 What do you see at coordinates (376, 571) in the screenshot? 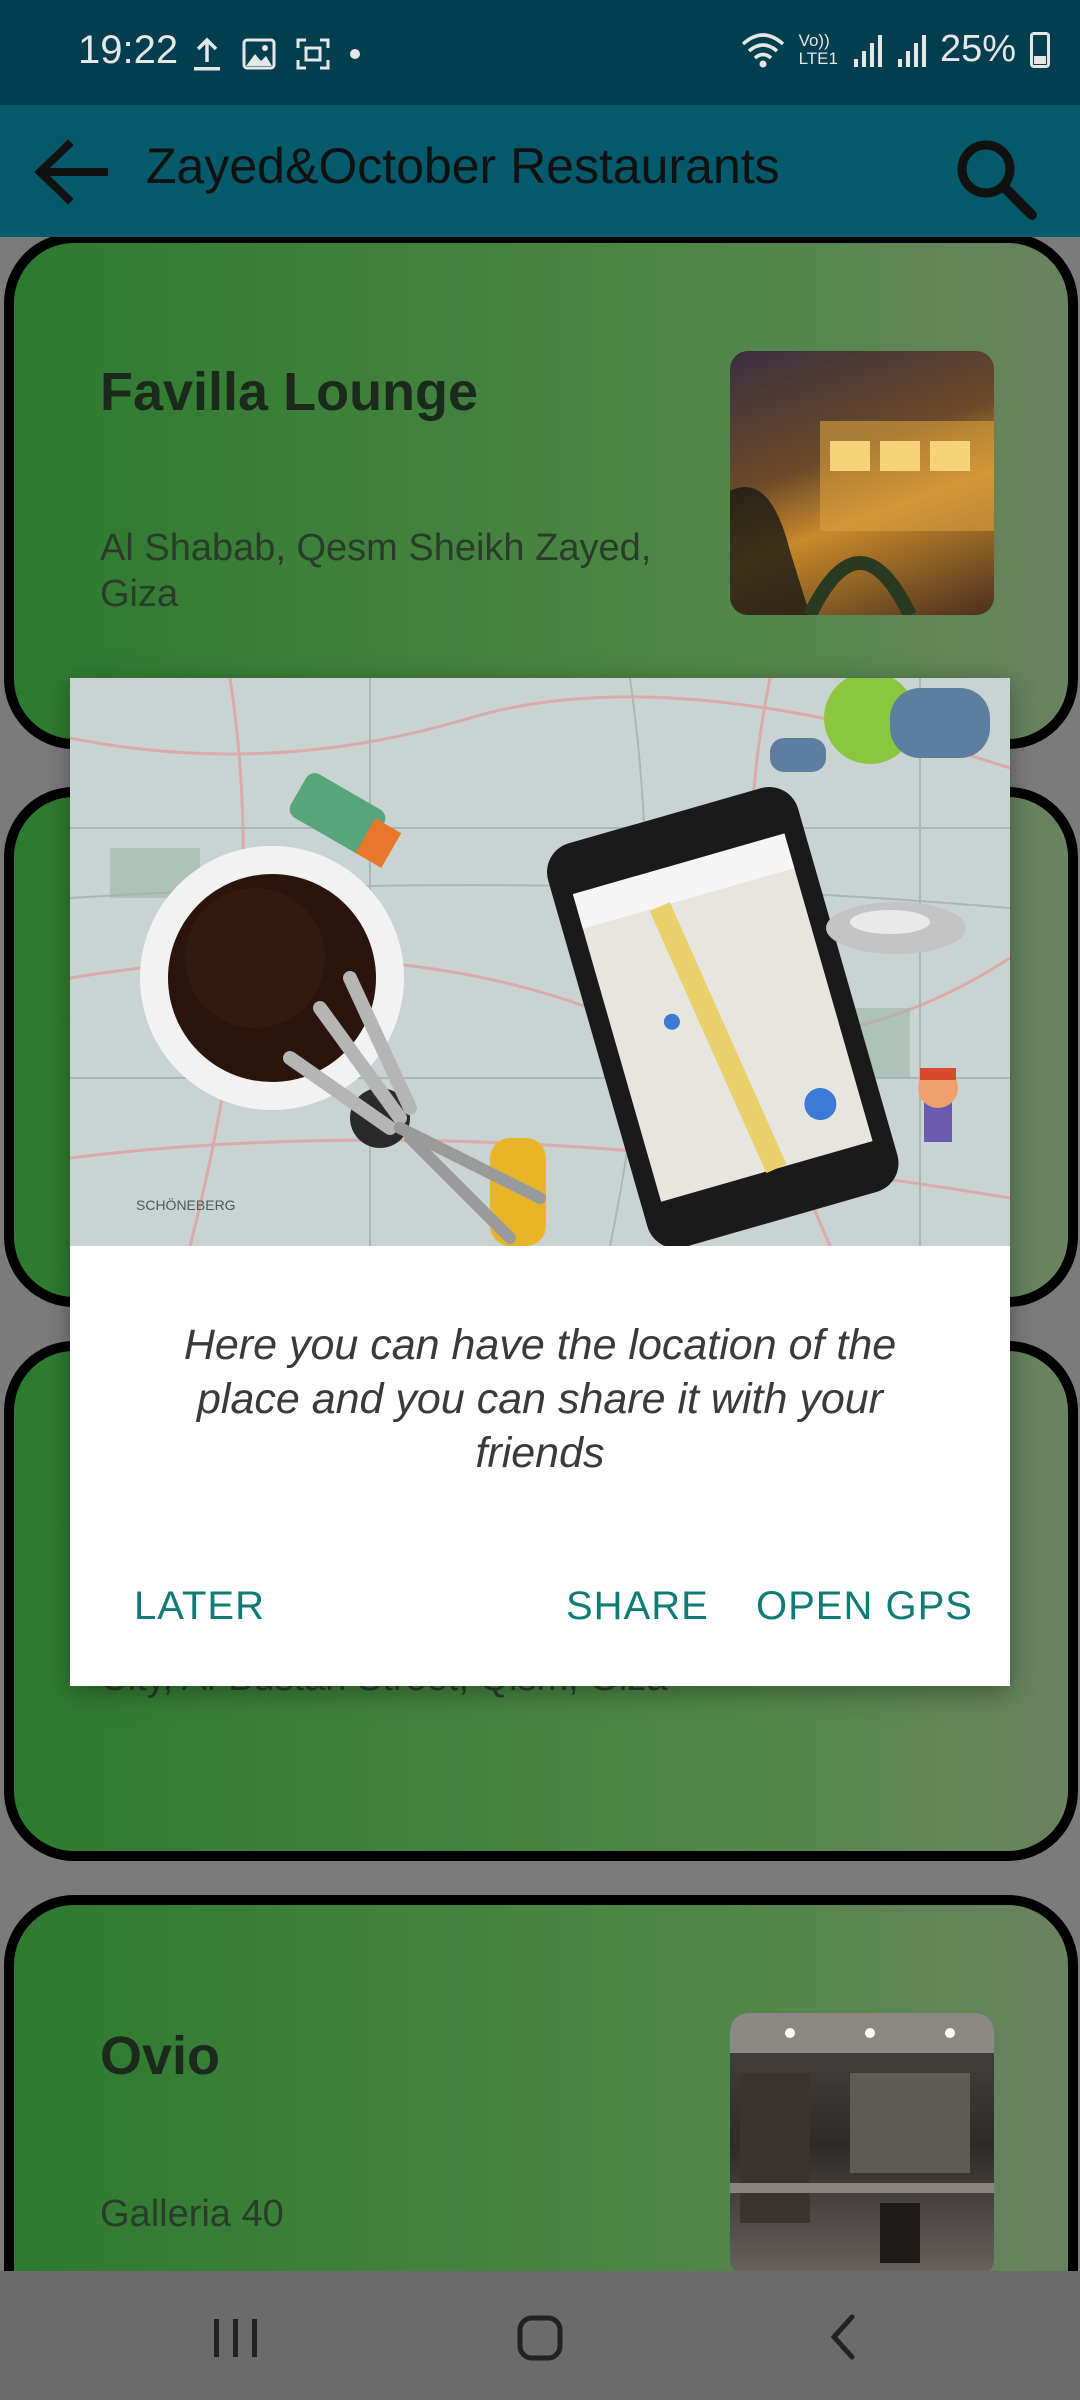
I see `restaurant-address: Al Shabab, Qesm Sheikh Zayed, Giza` at bounding box center [376, 571].